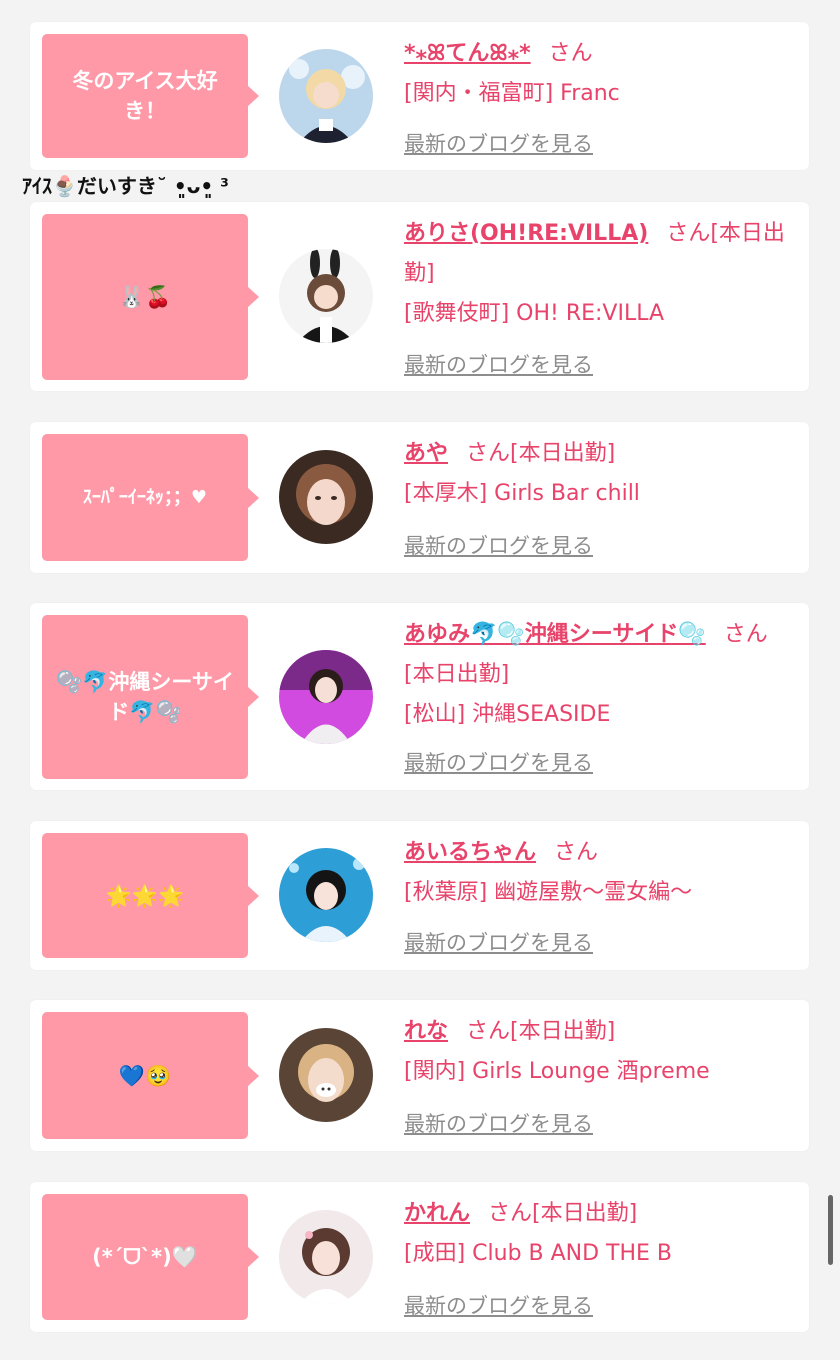 The width and height of the screenshot is (840, 1360). What do you see at coordinates (555, 634) in the screenshot?
I see `cast-name-link: あゆみ🐬🫧沖縄シーサイド🫧` at bounding box center [555, 634].